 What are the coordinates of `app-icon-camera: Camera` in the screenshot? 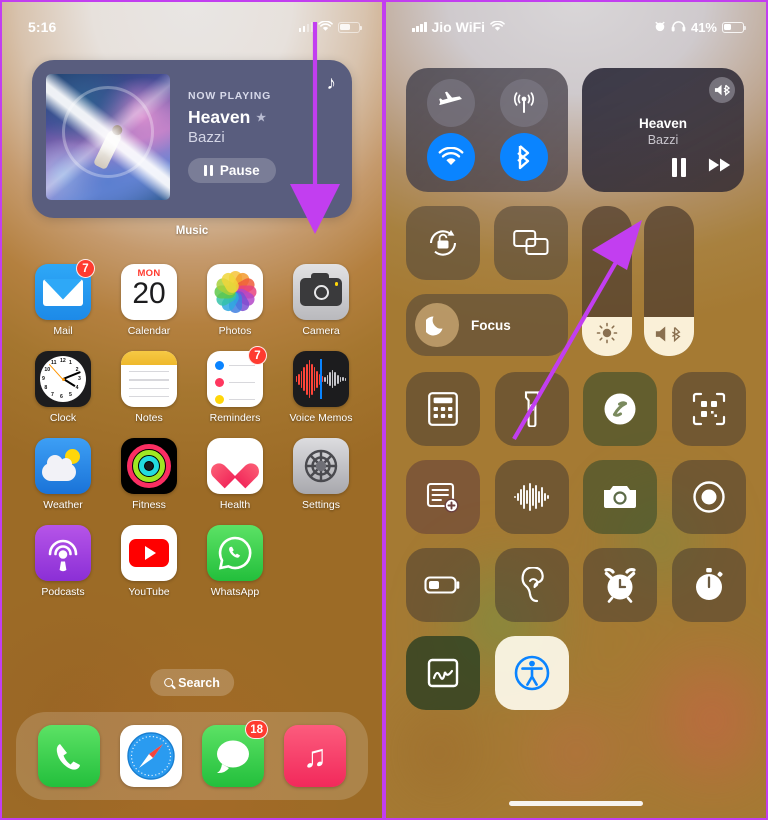 It's located at (321, 300).